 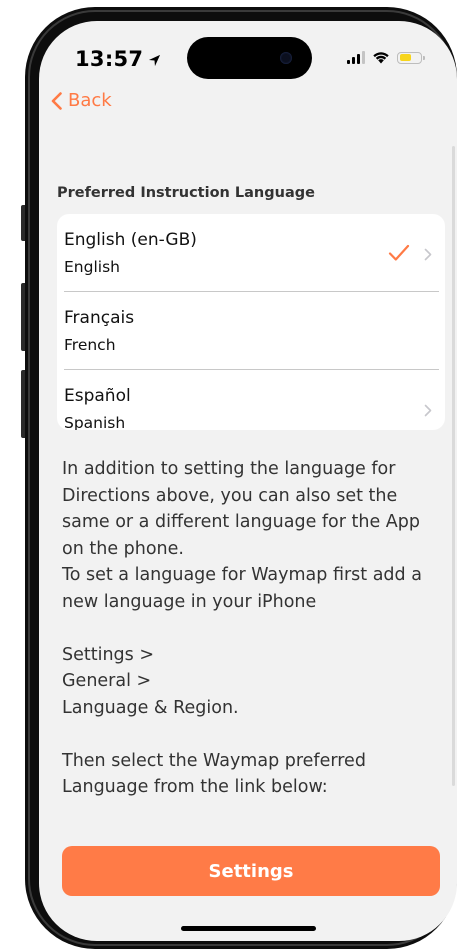 I want to click on back-label: Back, so click(x=90, y=100).